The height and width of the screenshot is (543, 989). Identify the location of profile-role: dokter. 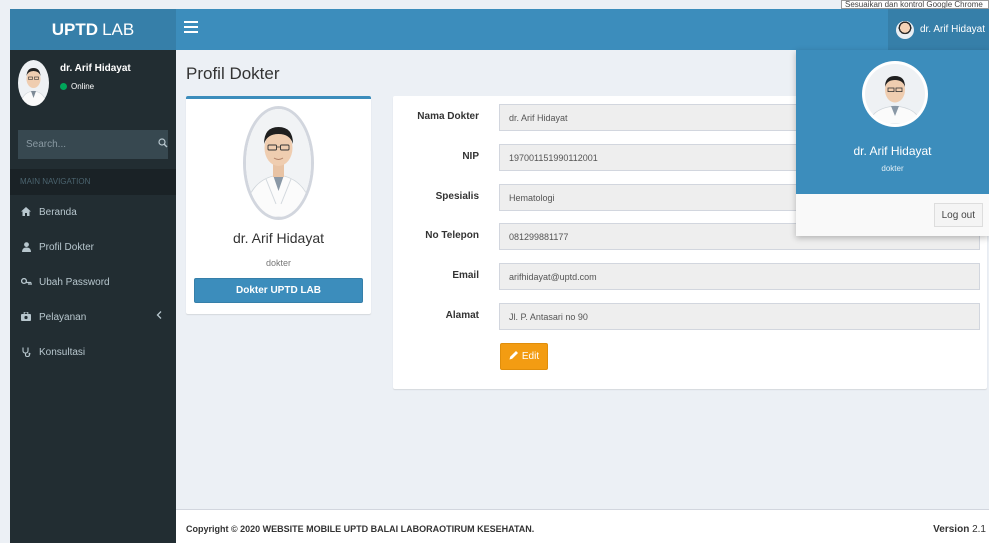
(278, 263).